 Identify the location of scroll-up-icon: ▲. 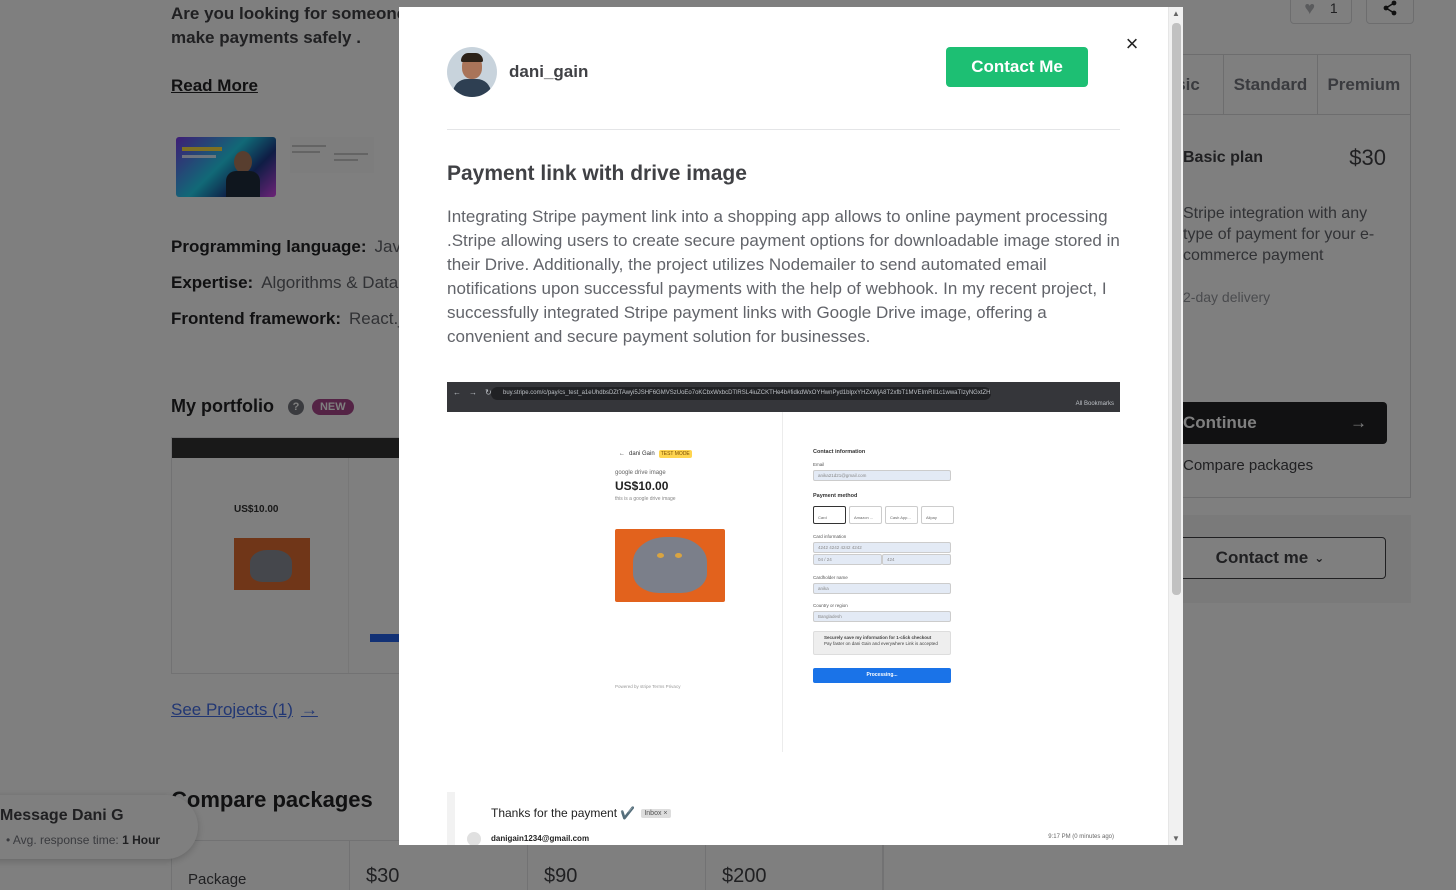
(1176, 13).